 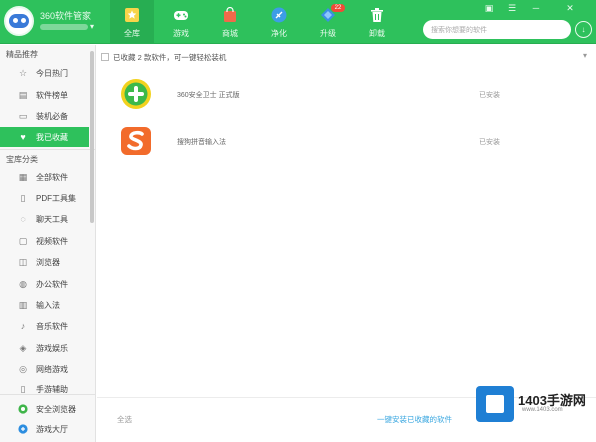 What do you see at coordinates (44, 369) in the screenshot?
I see `sidebar-item-online-games: ◎ 网络游戏` at bounding box center [44, 369].